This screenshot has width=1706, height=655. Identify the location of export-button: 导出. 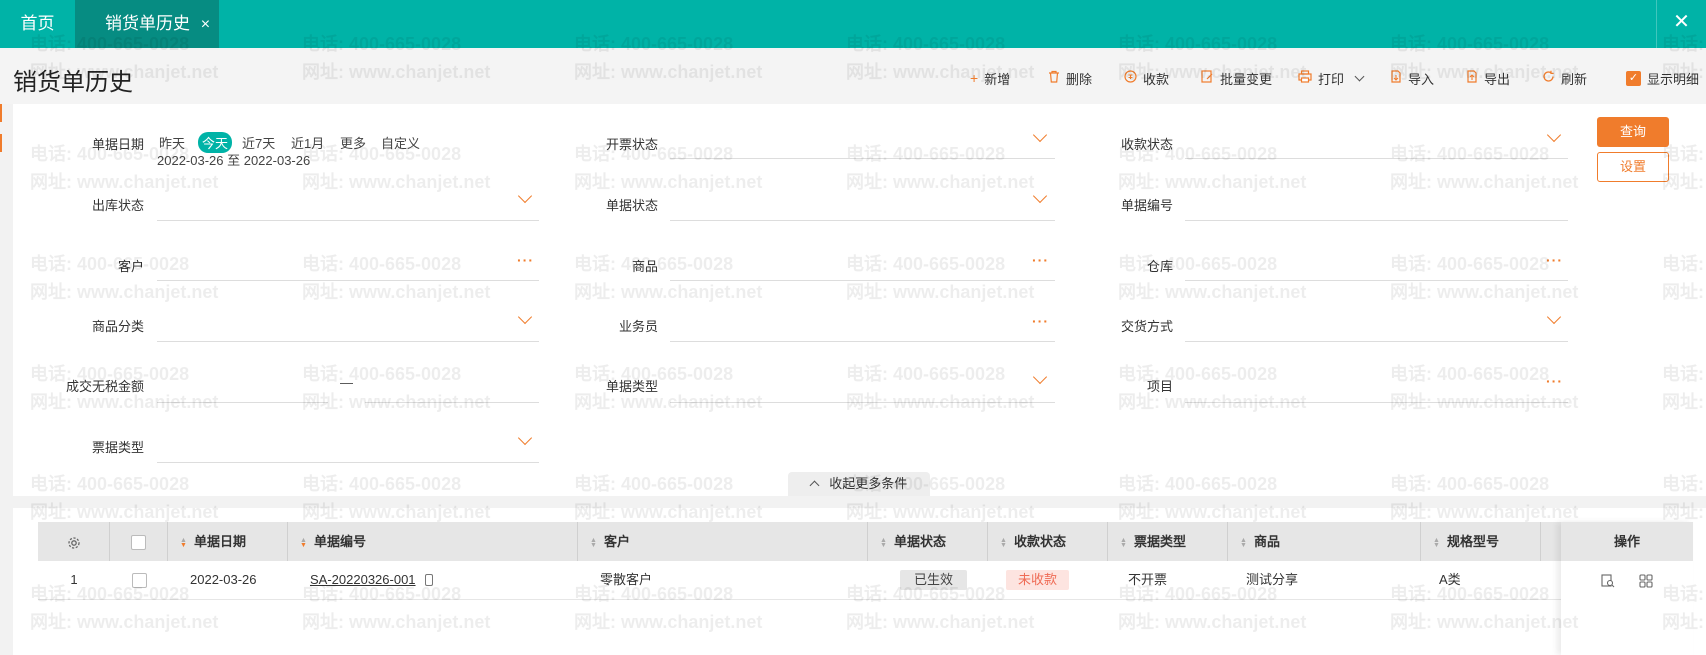
(1488, 78).